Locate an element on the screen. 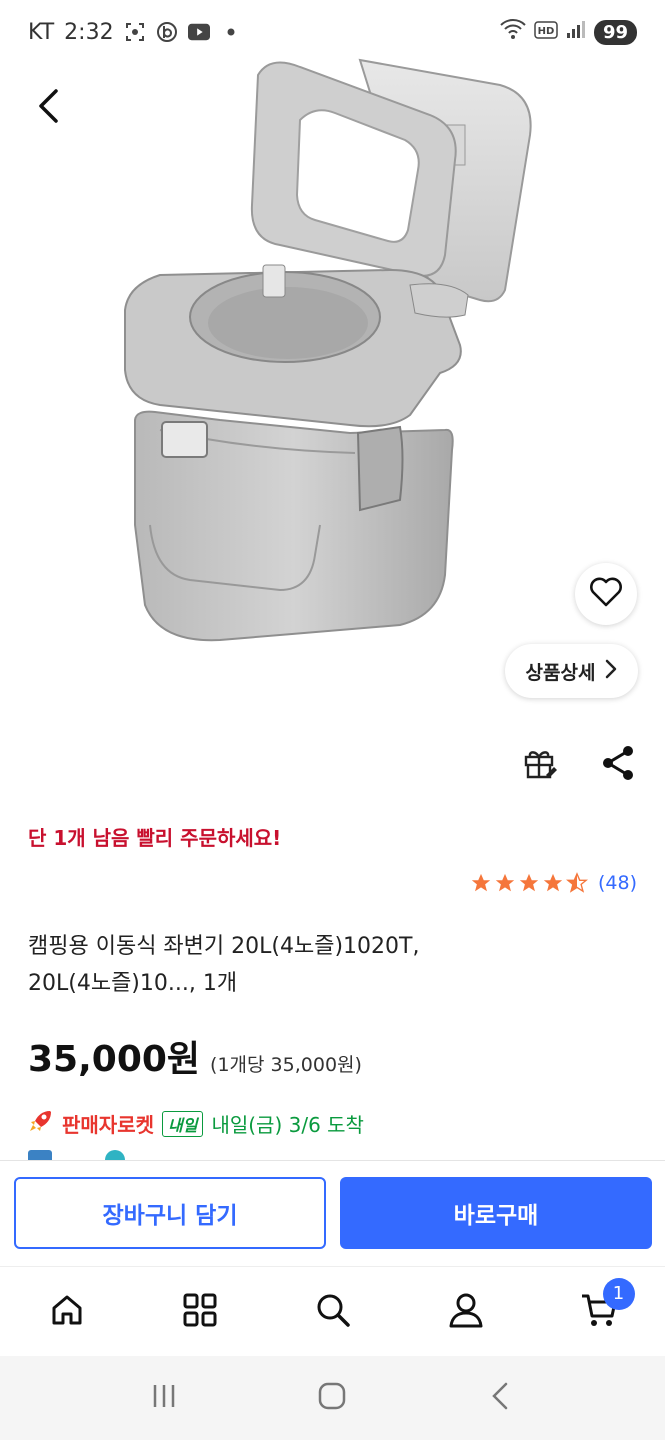 Image resolution: width=665 pixels, height=1440 pixels. tomorrow-badge: 내일 is located at coordinates (183, 1123).